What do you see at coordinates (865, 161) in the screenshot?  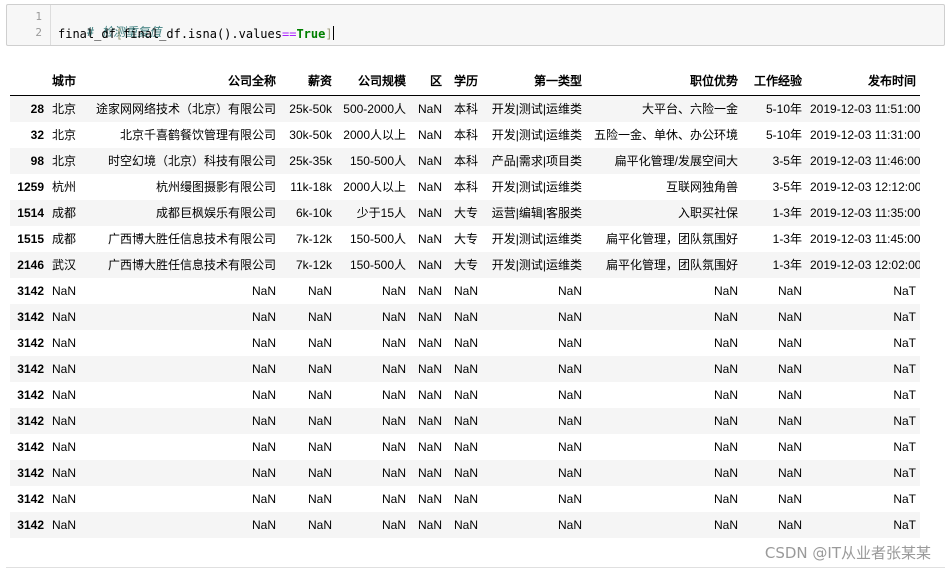 I see `table-cell: 2019-12-03 11:46:00` at bounding box center [865, 161].